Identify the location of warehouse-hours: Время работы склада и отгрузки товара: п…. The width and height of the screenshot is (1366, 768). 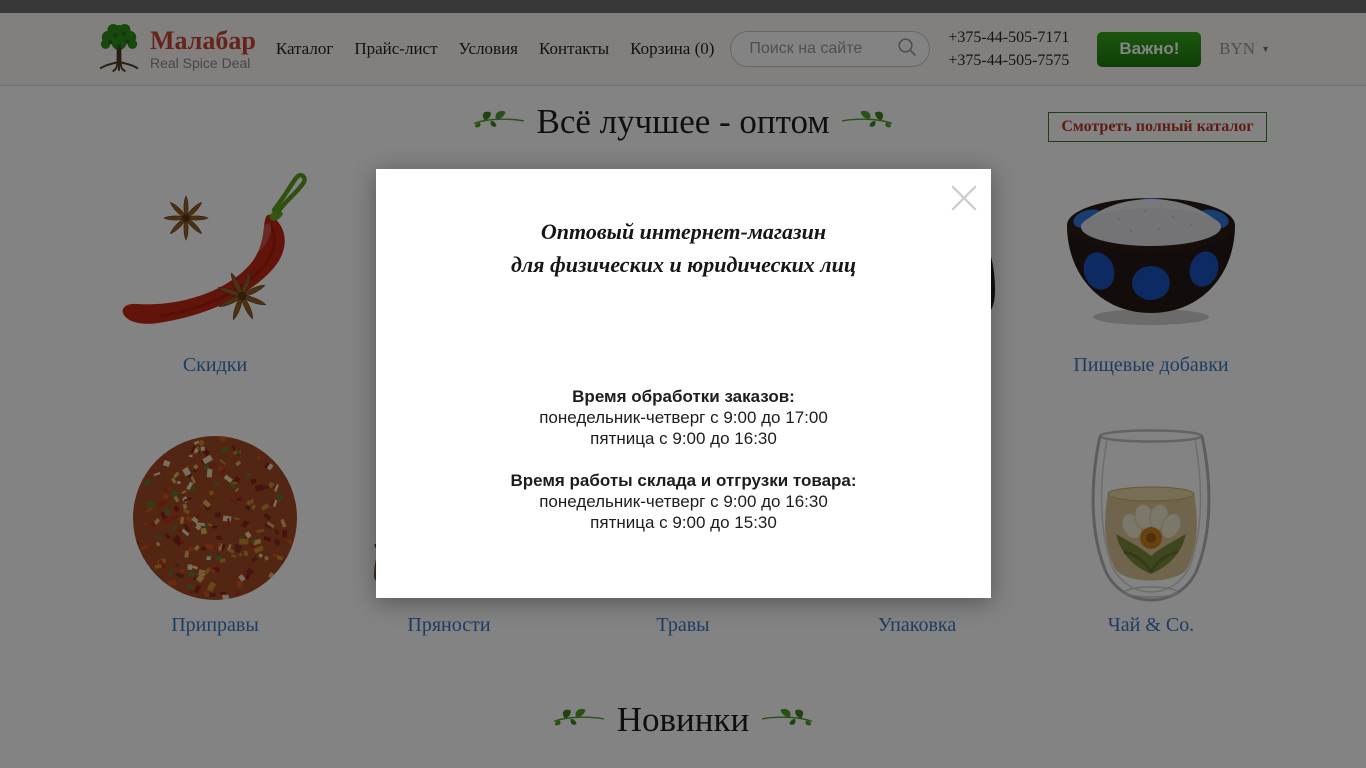
(683, 501).